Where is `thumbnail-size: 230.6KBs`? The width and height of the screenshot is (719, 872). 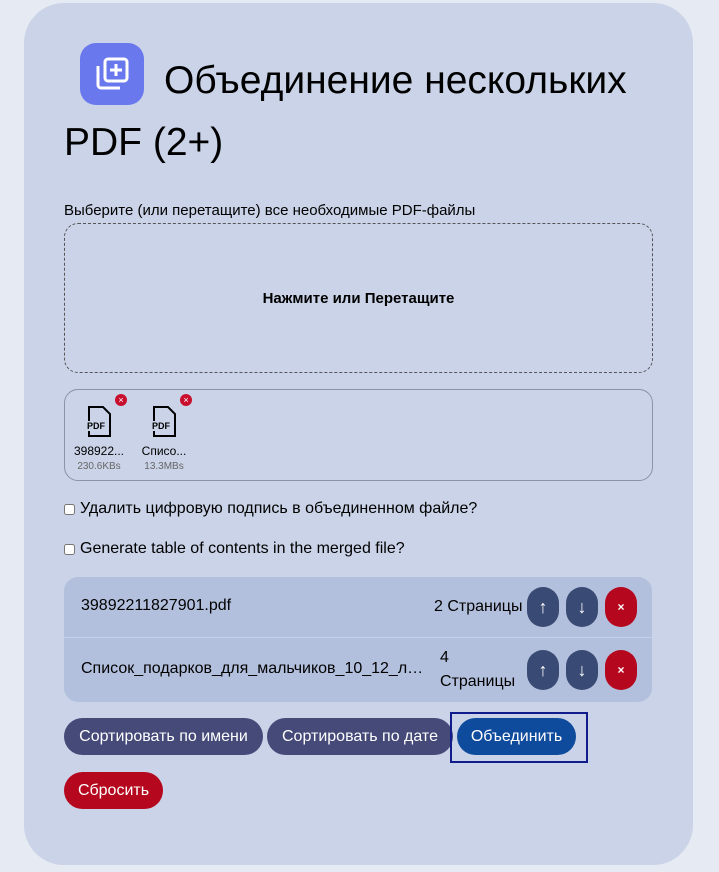 thumbnail-size: 230.6KBs is located at coordinates (99, 466).